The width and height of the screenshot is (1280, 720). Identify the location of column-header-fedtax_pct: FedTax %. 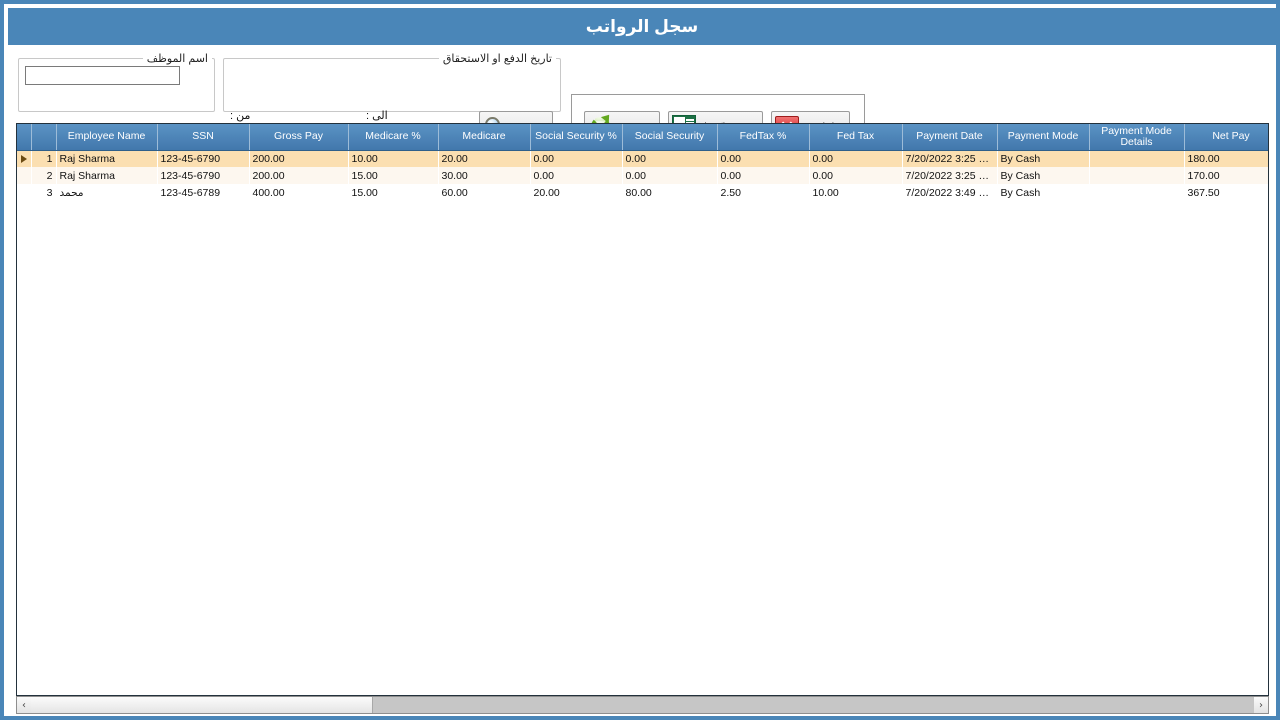
(763, 137).